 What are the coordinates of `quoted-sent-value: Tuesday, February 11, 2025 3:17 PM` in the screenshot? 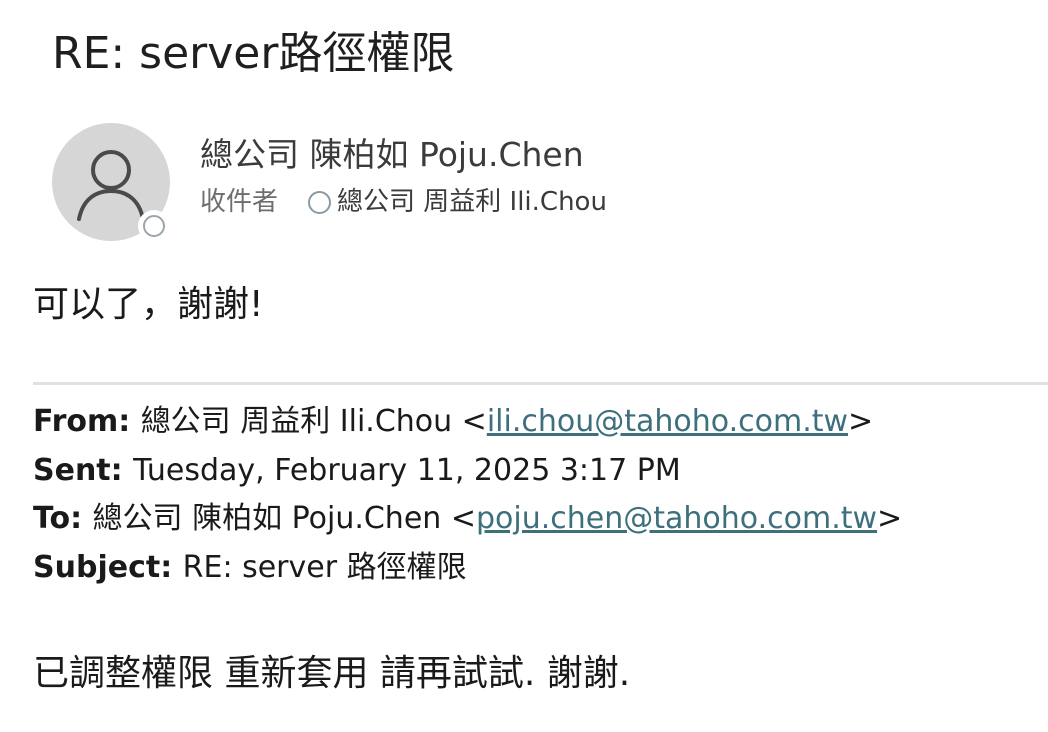 It's located at (407, 470).